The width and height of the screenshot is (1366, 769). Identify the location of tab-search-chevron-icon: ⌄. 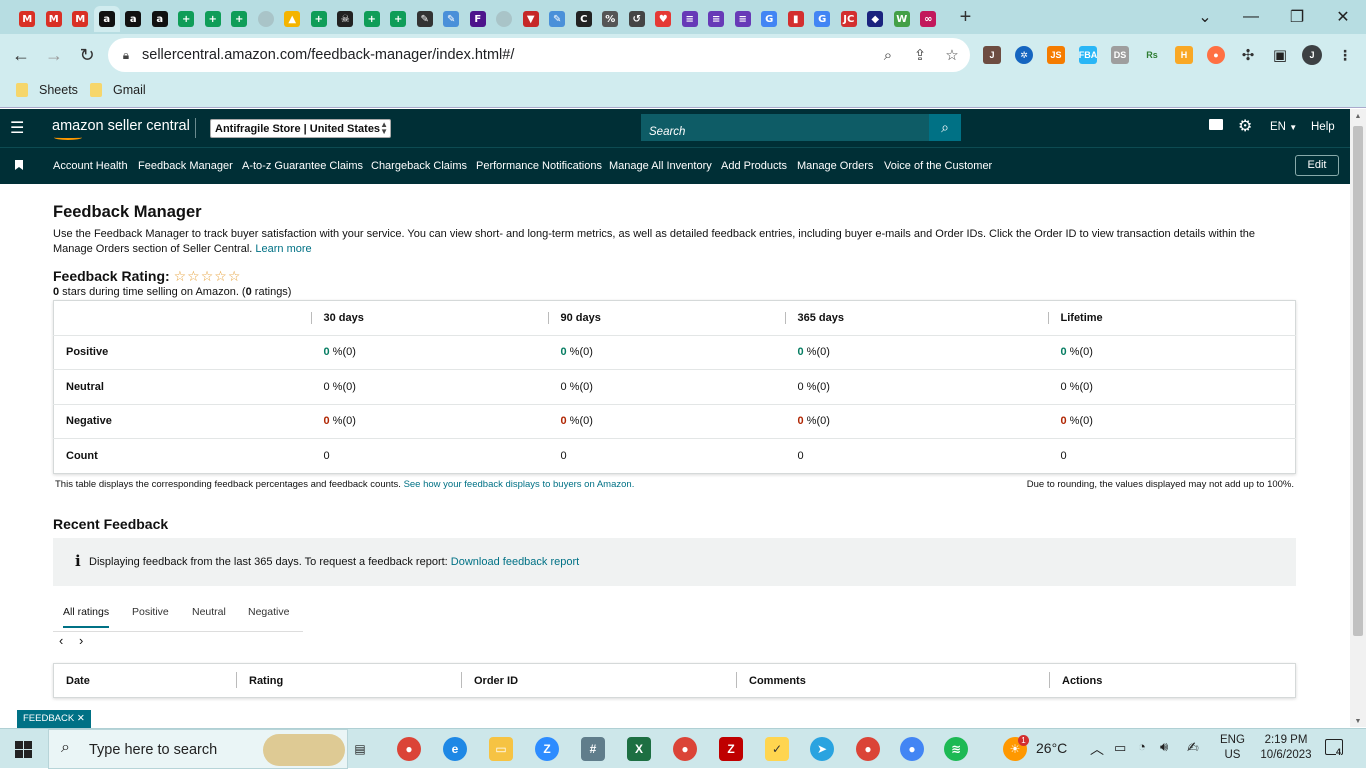
(1205, 17).